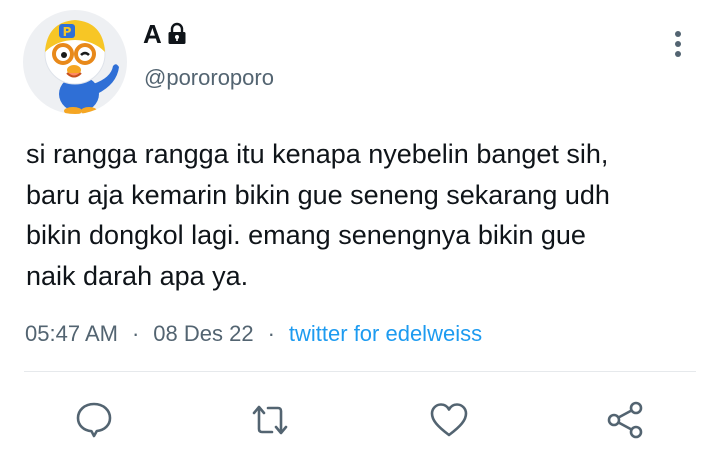 The width and height of the screenshot is (720, 461). I want to click on svg-text: P, so click(67, 32).